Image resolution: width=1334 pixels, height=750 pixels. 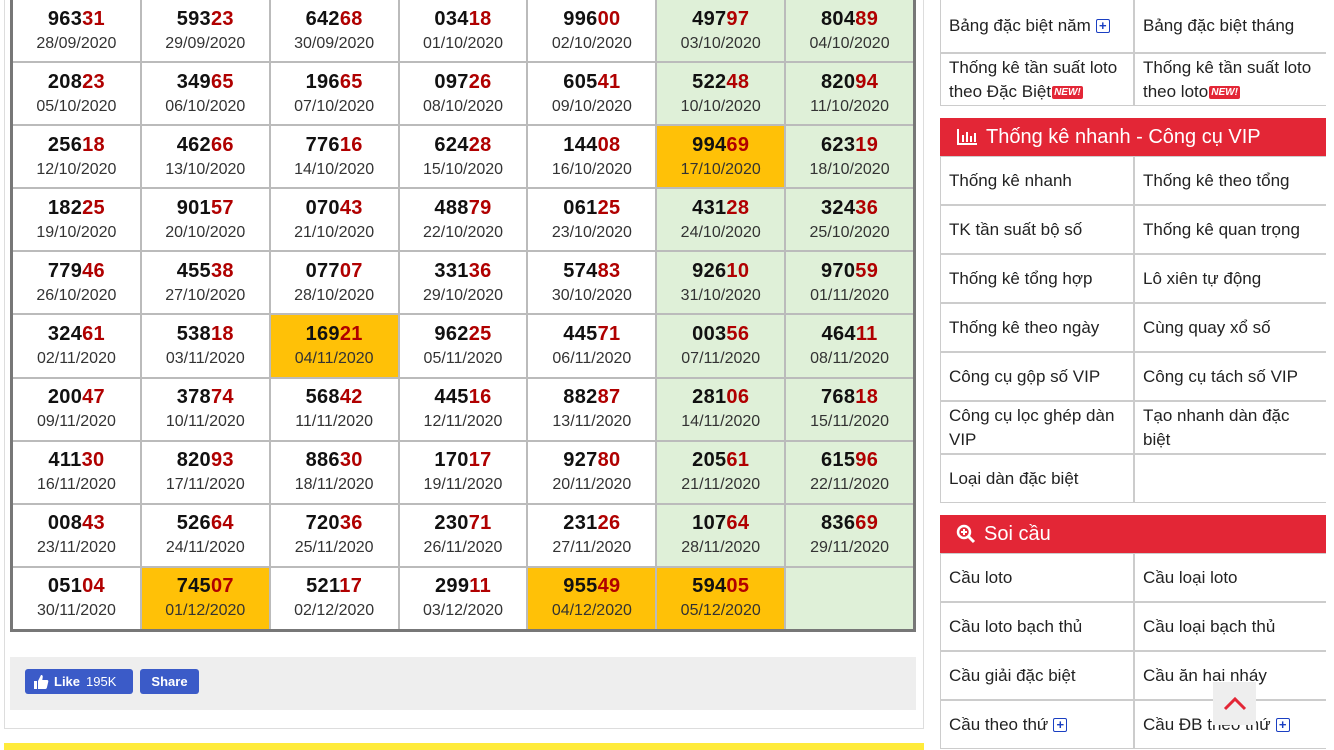 What do you see at coordinates (709, 18) in the screenshot?
I see `number-head: 497` at bounding box center [709, 18].